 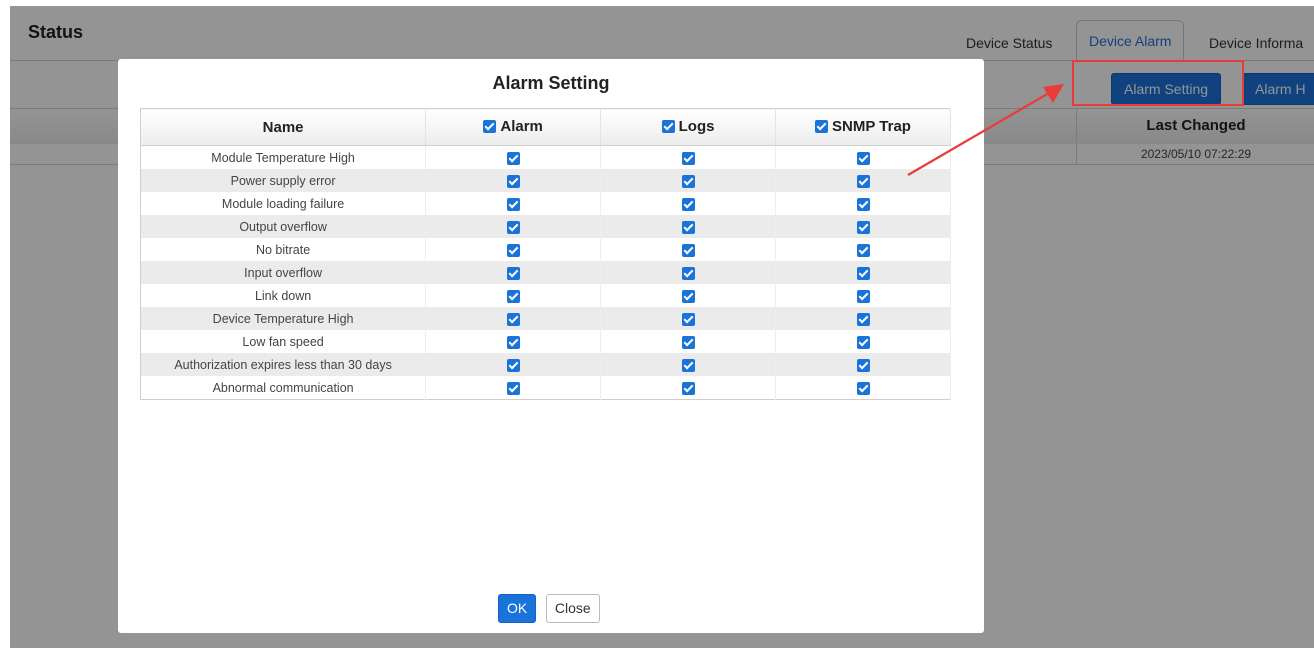 What do you see at coordinates (283, 157) in the screenshot?
I see `alarm-name-cell: Module Temperature High` at bounding box center [283, 157].